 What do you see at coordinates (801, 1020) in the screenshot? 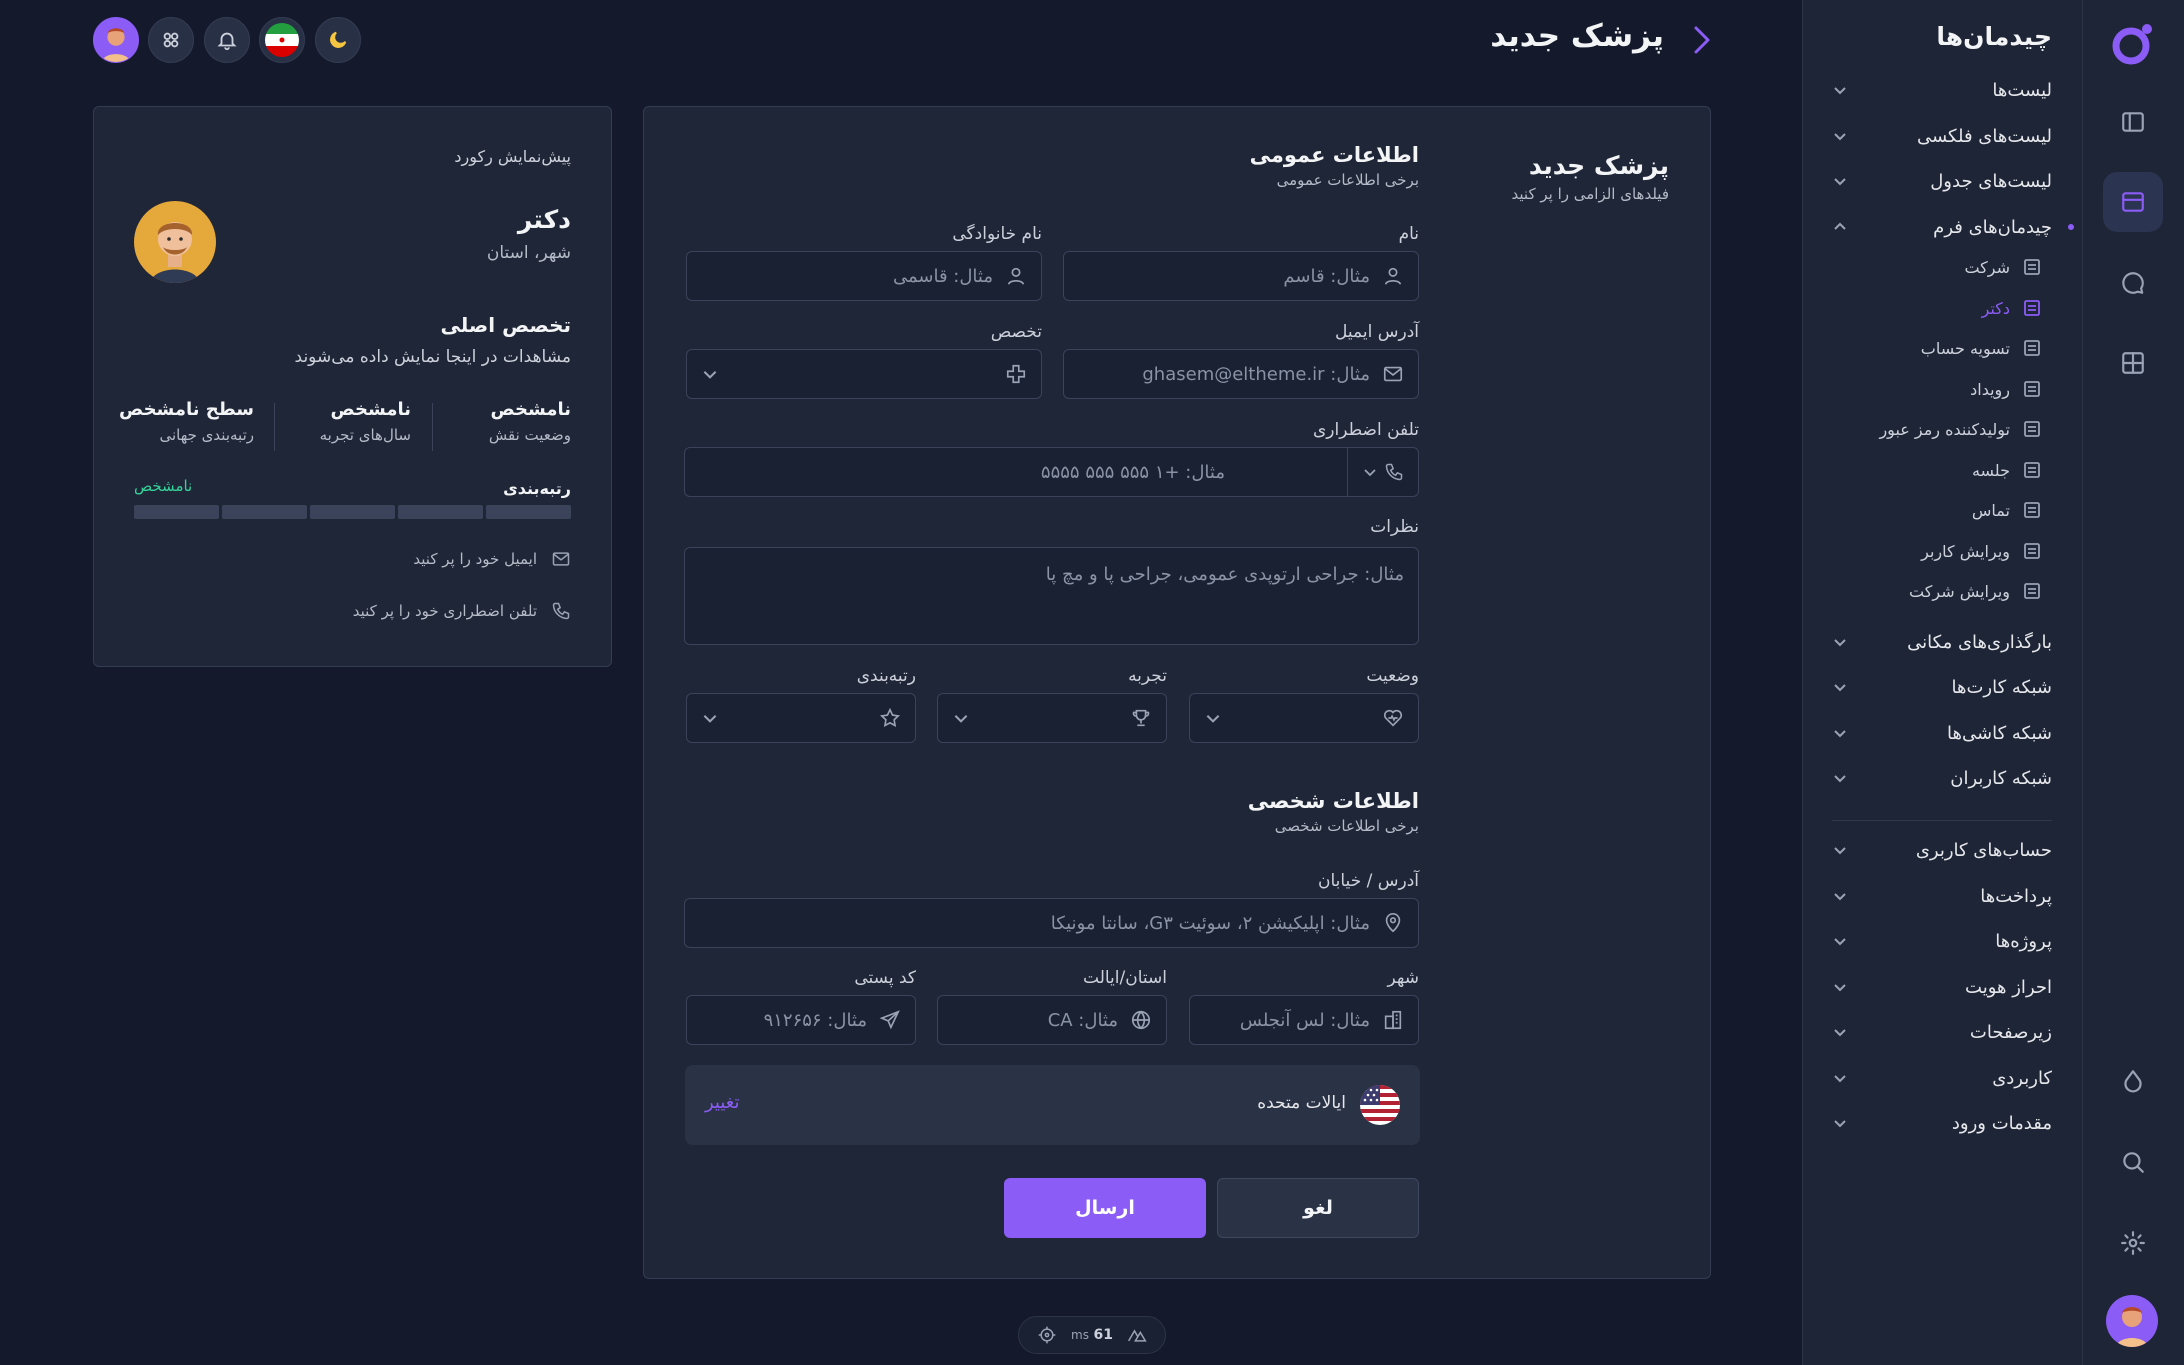
I see `zip-input: مثال: ۹۱۲۶۵۶` at bounding box center [801, 1020].